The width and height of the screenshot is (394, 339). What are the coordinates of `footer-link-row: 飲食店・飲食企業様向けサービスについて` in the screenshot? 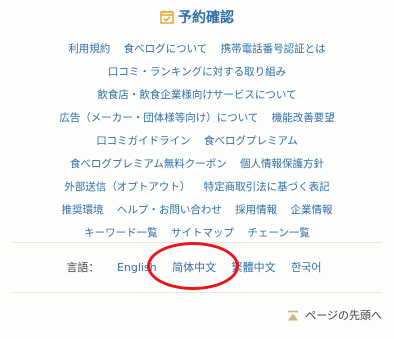 It's located at (197, 95).